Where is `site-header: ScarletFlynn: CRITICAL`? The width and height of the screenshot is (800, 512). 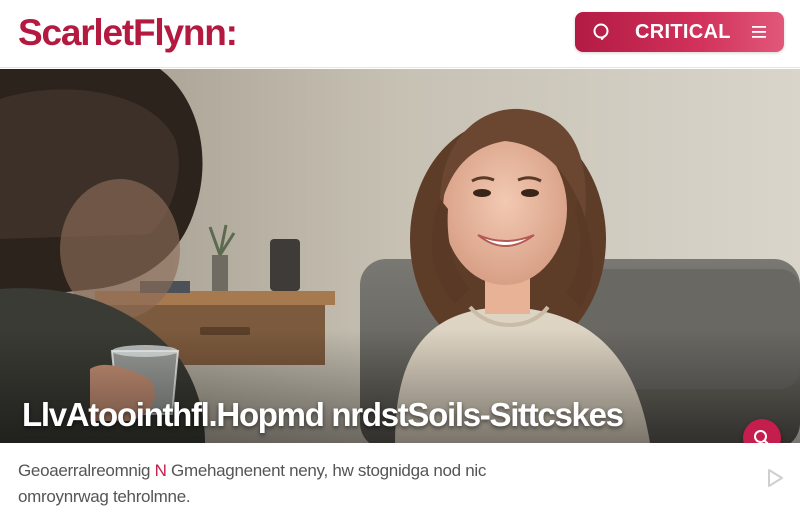
site-header: ScarletFlynn: CRITICAL is located at coordinates (400, 34).